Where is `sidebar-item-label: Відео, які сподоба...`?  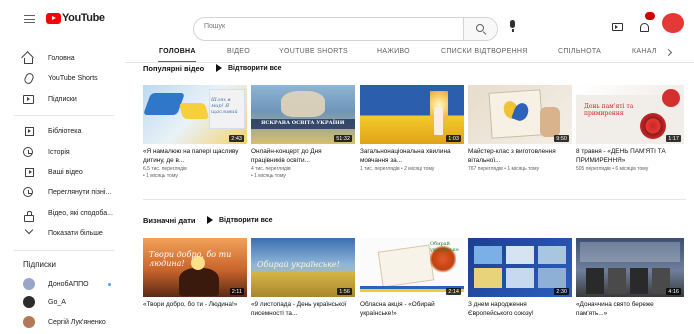
sidebar-item-label: Відео, які сподоба... is located at coordinates (80, 213).